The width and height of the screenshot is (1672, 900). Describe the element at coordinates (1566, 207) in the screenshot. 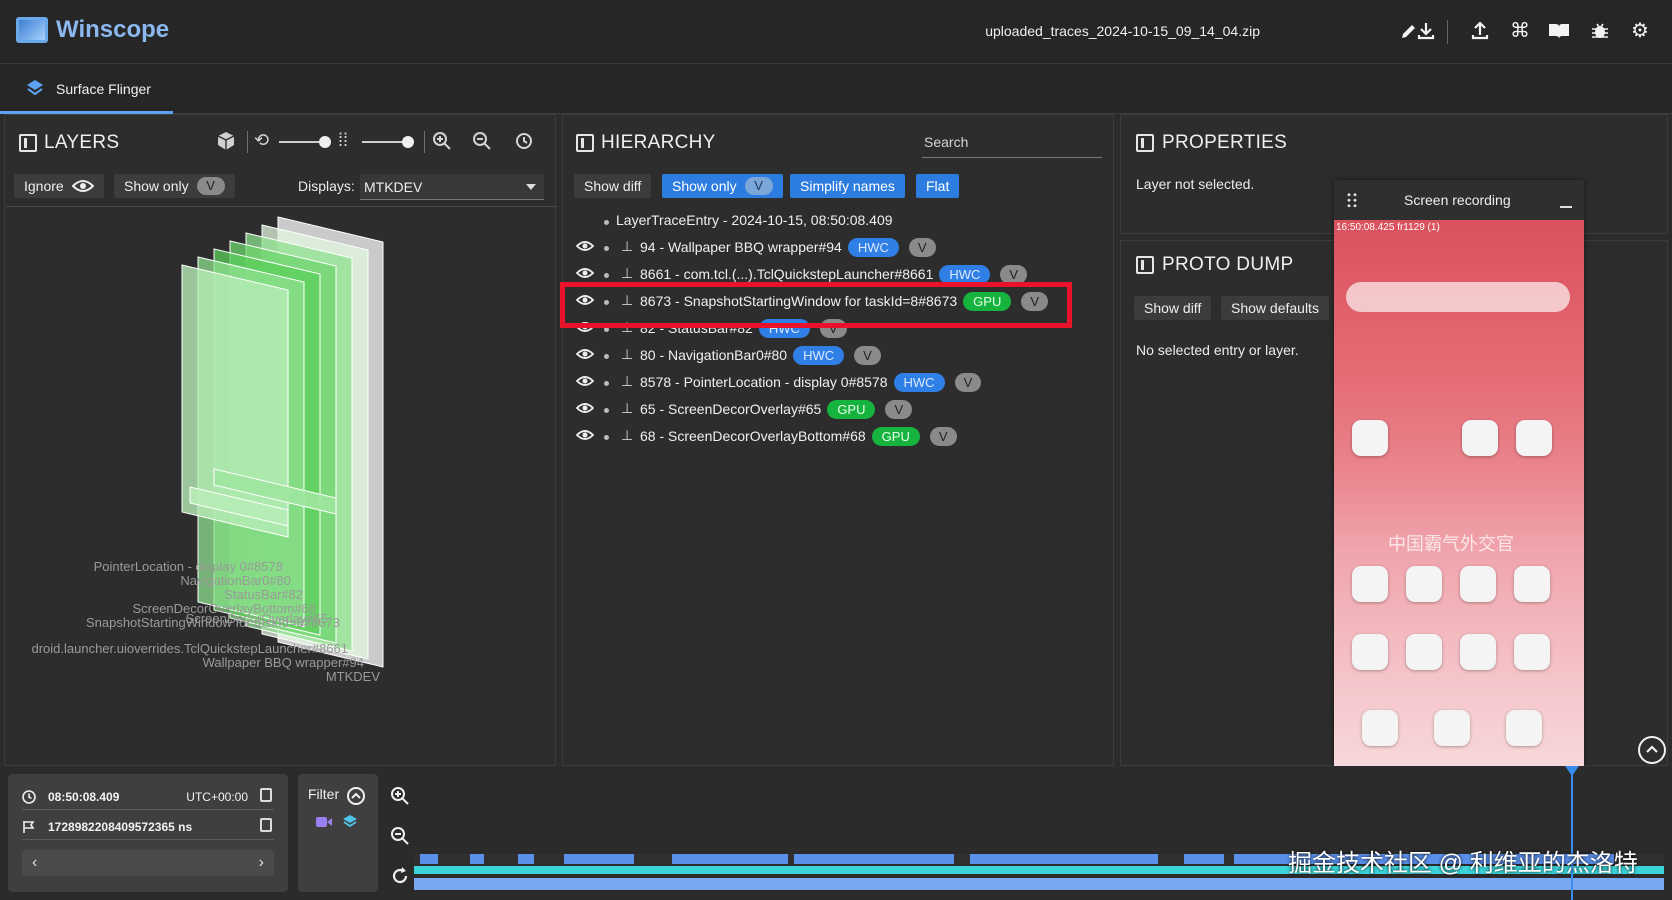

I see `minimize-icon` at that location.